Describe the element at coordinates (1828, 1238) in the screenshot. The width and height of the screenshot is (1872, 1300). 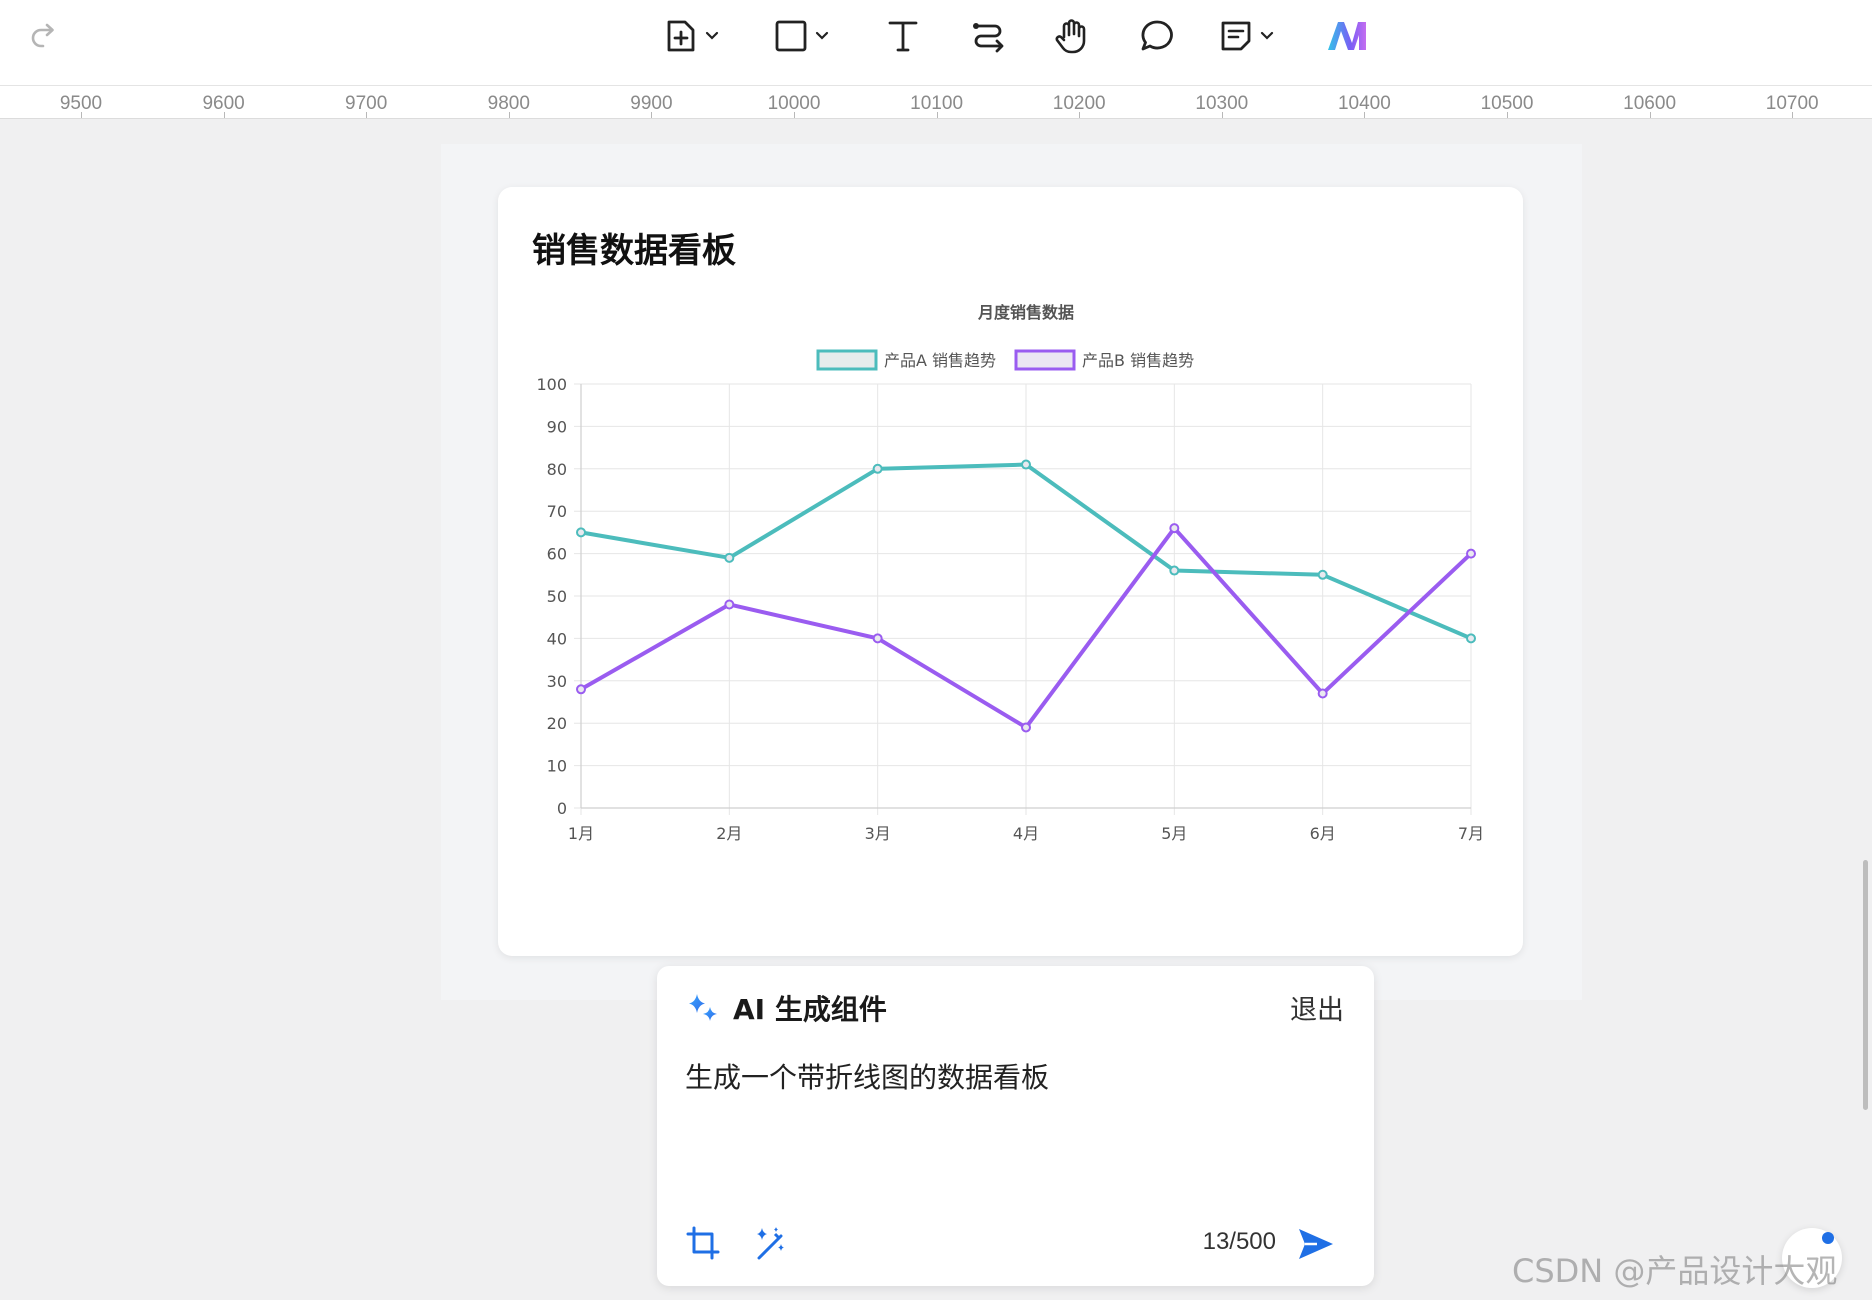
I see `notification-dot` at that location.